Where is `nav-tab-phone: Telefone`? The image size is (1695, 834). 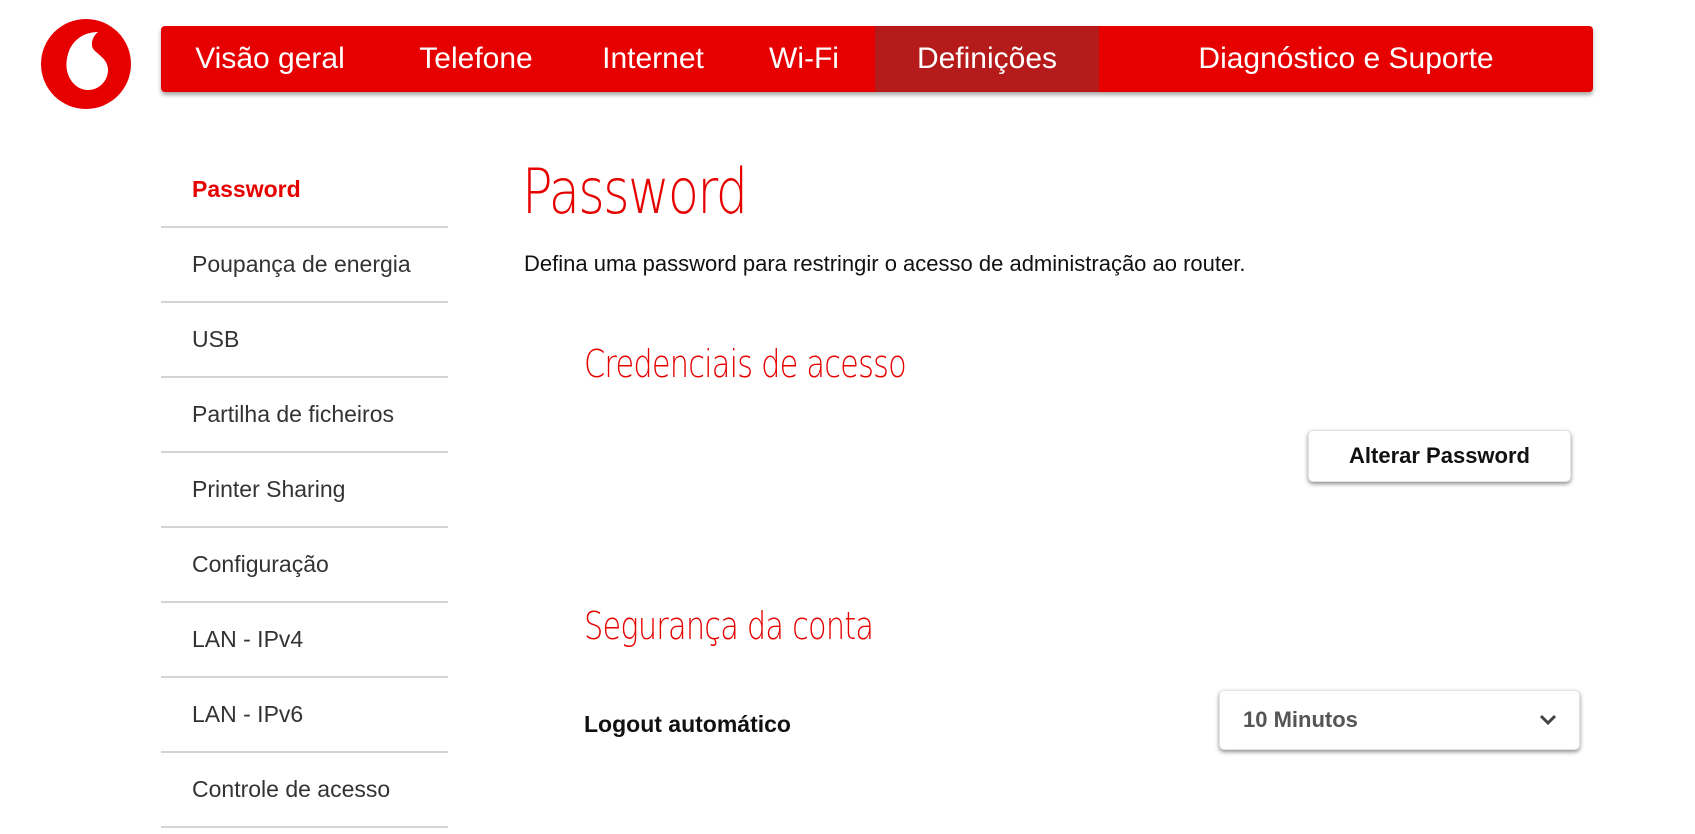 nav-tab-phone: Telefone is located at coordinates (476, 59).